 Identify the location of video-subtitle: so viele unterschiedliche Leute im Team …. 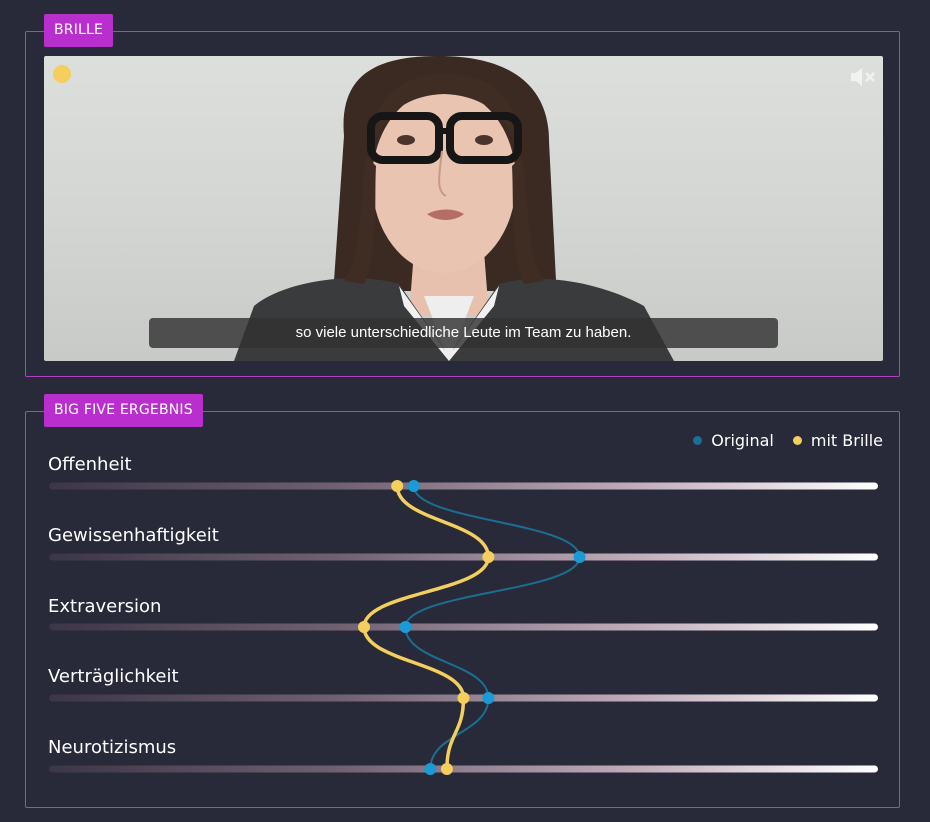
(463, 333).